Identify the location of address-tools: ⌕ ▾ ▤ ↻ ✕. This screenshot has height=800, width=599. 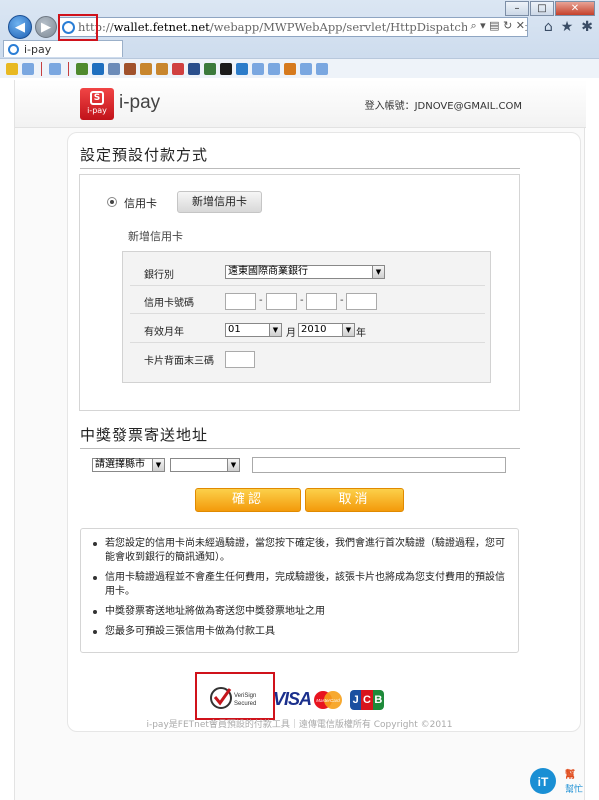
(496, 26).